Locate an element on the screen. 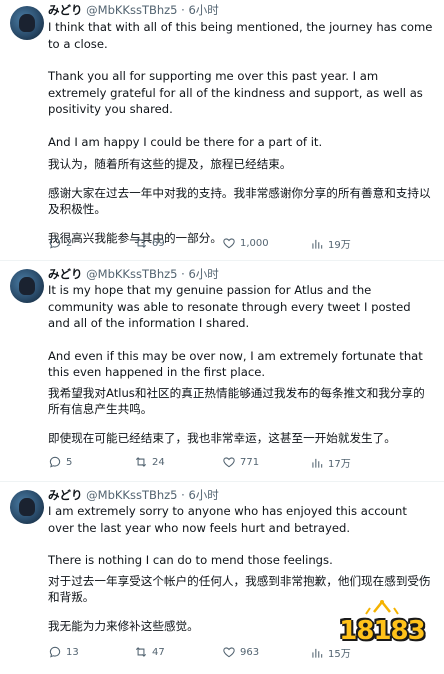  reply-button: 5 is located at coordinates (60, 462).